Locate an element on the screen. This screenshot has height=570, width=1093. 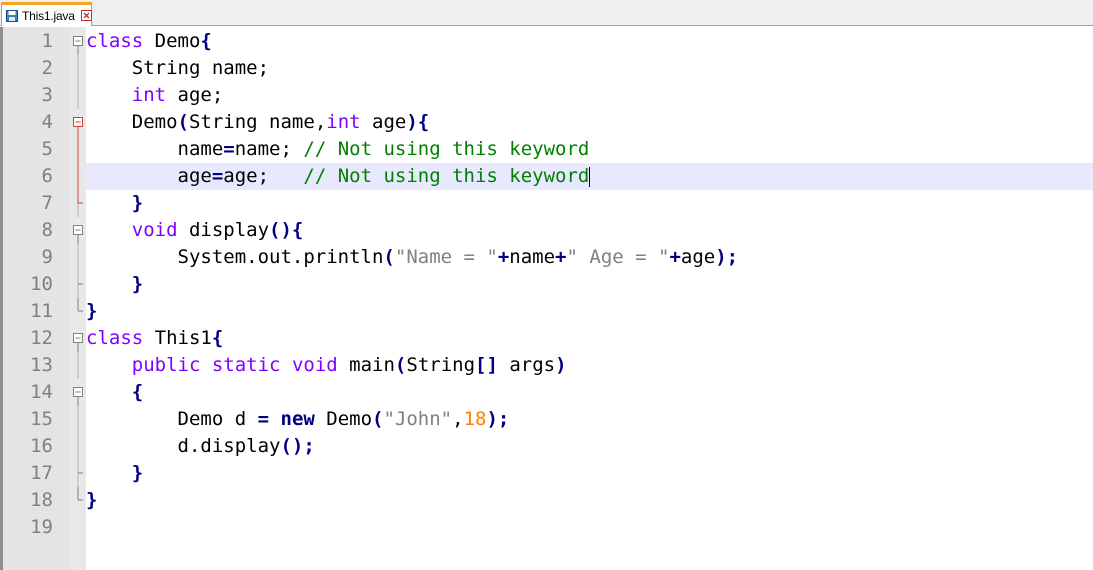
code-line: 14 { is located at coordinates (548, 392).